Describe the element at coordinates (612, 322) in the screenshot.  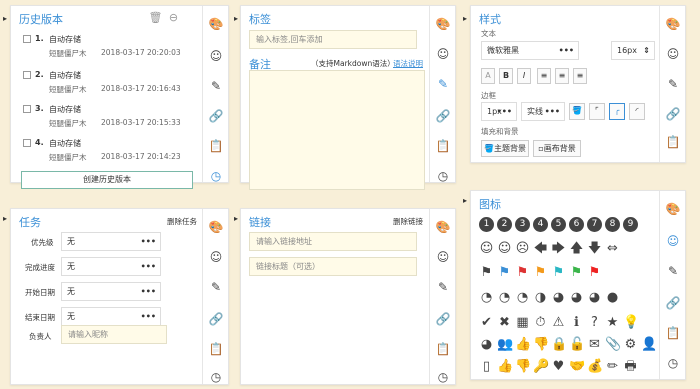
I see `star-icon: ★` at that location.